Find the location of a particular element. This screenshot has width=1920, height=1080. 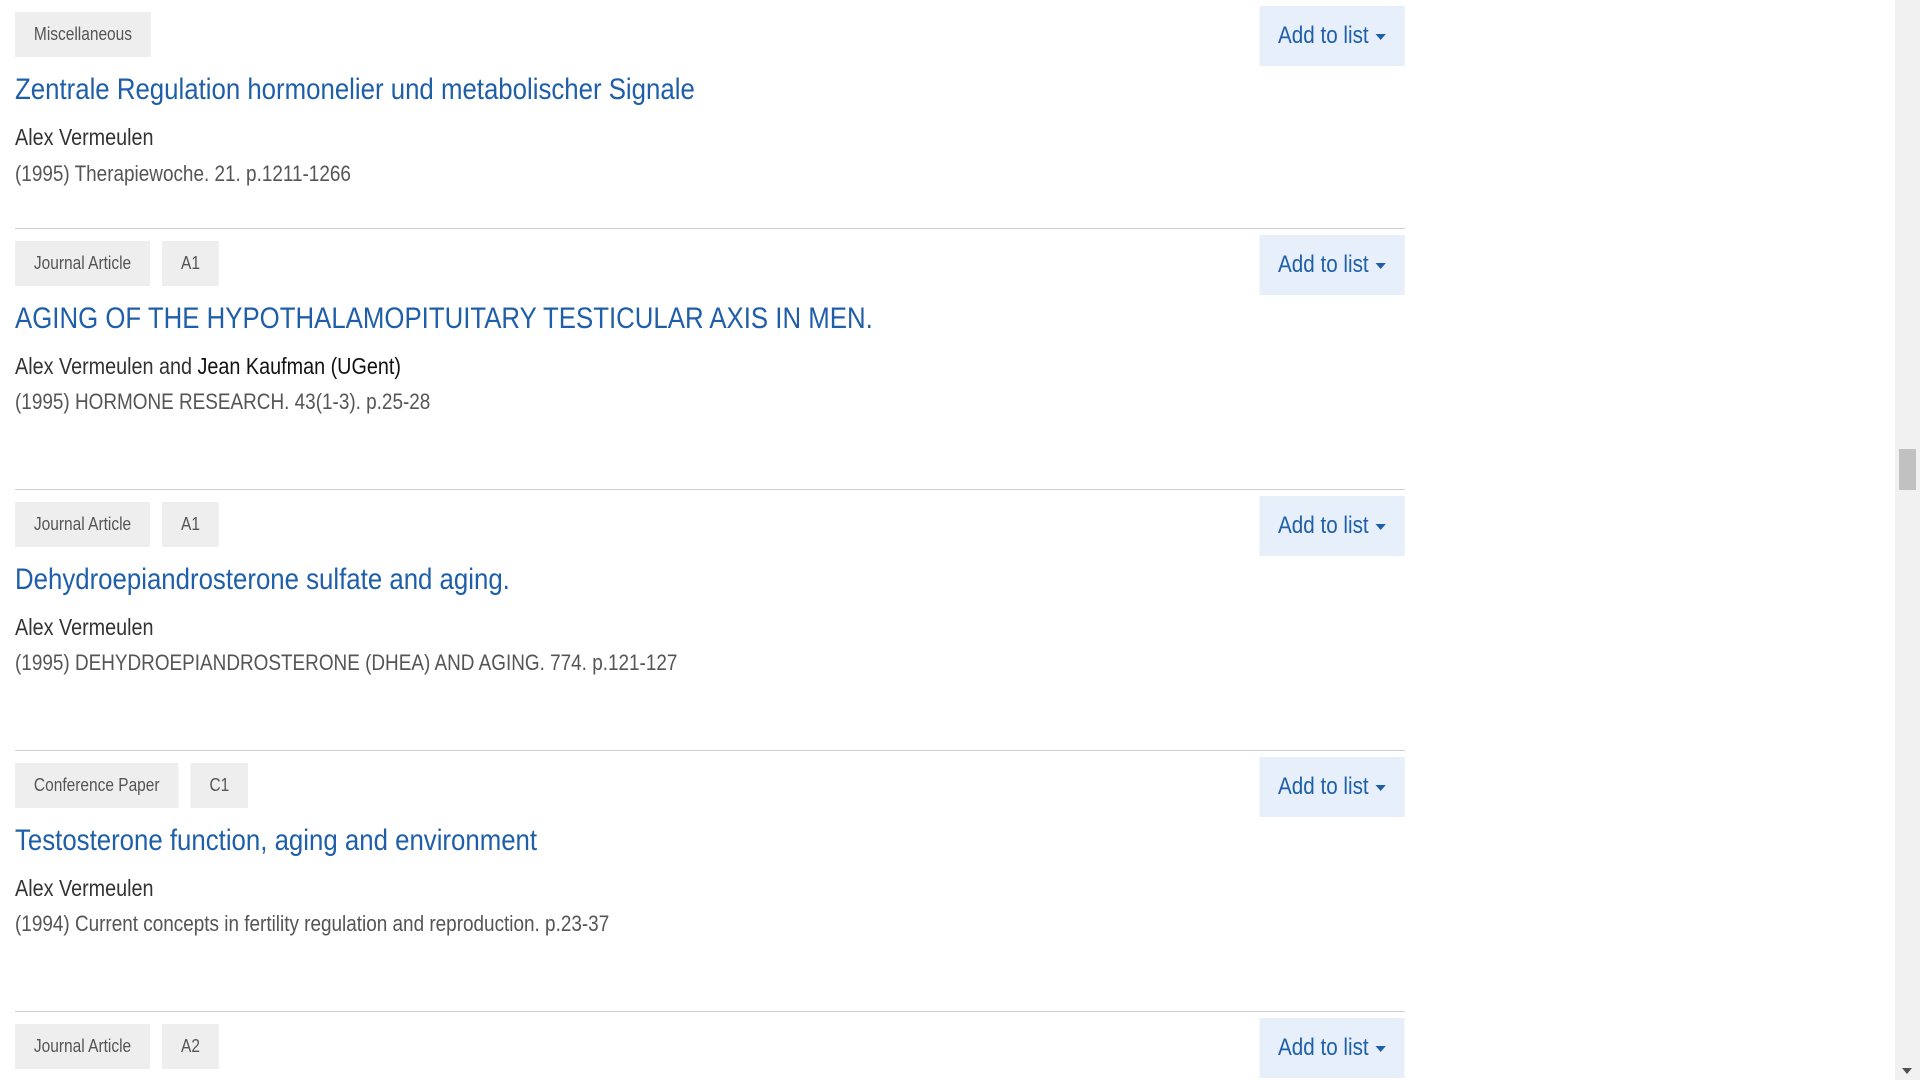

badge-group: Miscellaneous is located at coordinates (83, 34).